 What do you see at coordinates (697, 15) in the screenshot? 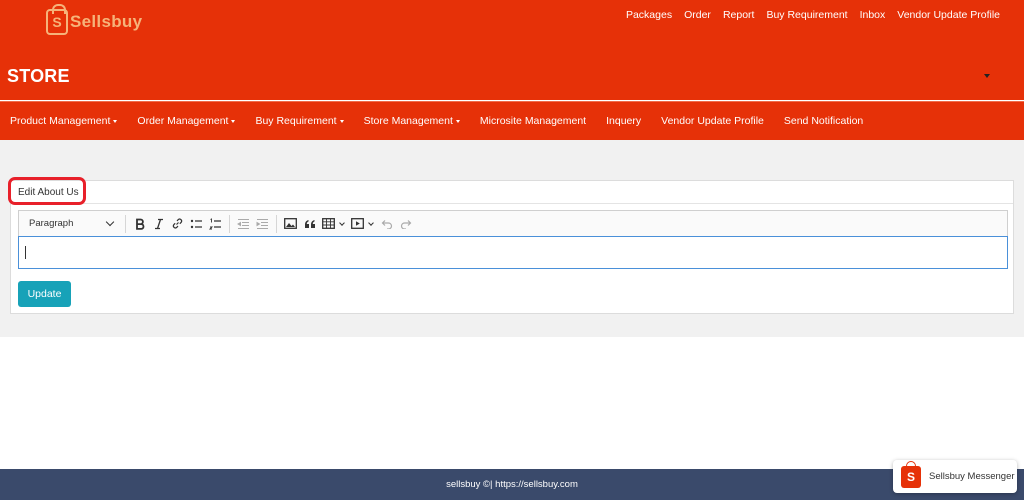
I see `top-link-order: Order` at bounding box center [697, 15].